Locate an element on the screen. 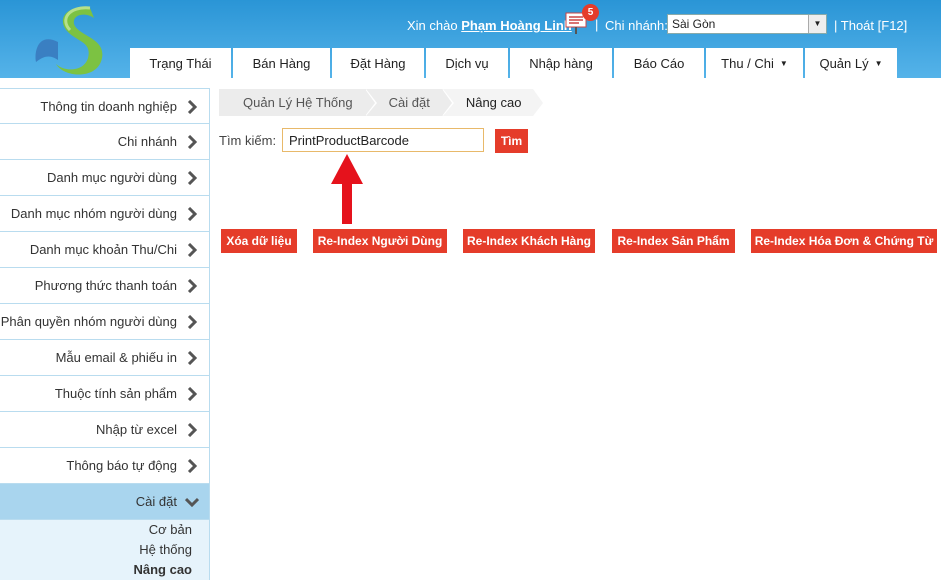 This screenshot has width=941, height=581. sidebar-item-nhap-tu-excel: Nhập từ excel is located at coordinates (105, 430).